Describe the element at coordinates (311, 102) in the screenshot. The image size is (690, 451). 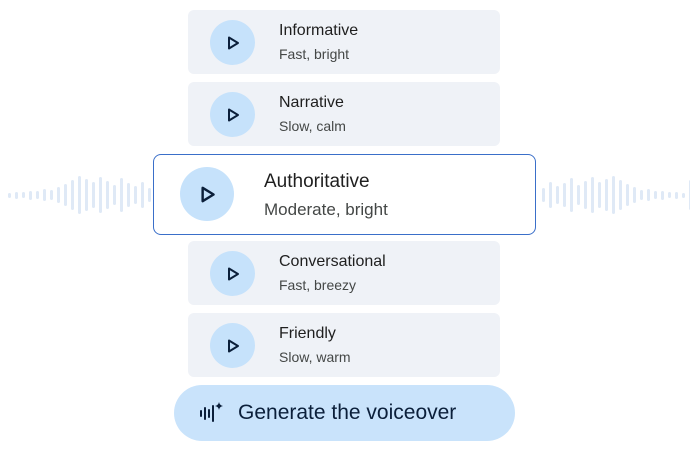
I see `voice-name: Narrative` at that location.